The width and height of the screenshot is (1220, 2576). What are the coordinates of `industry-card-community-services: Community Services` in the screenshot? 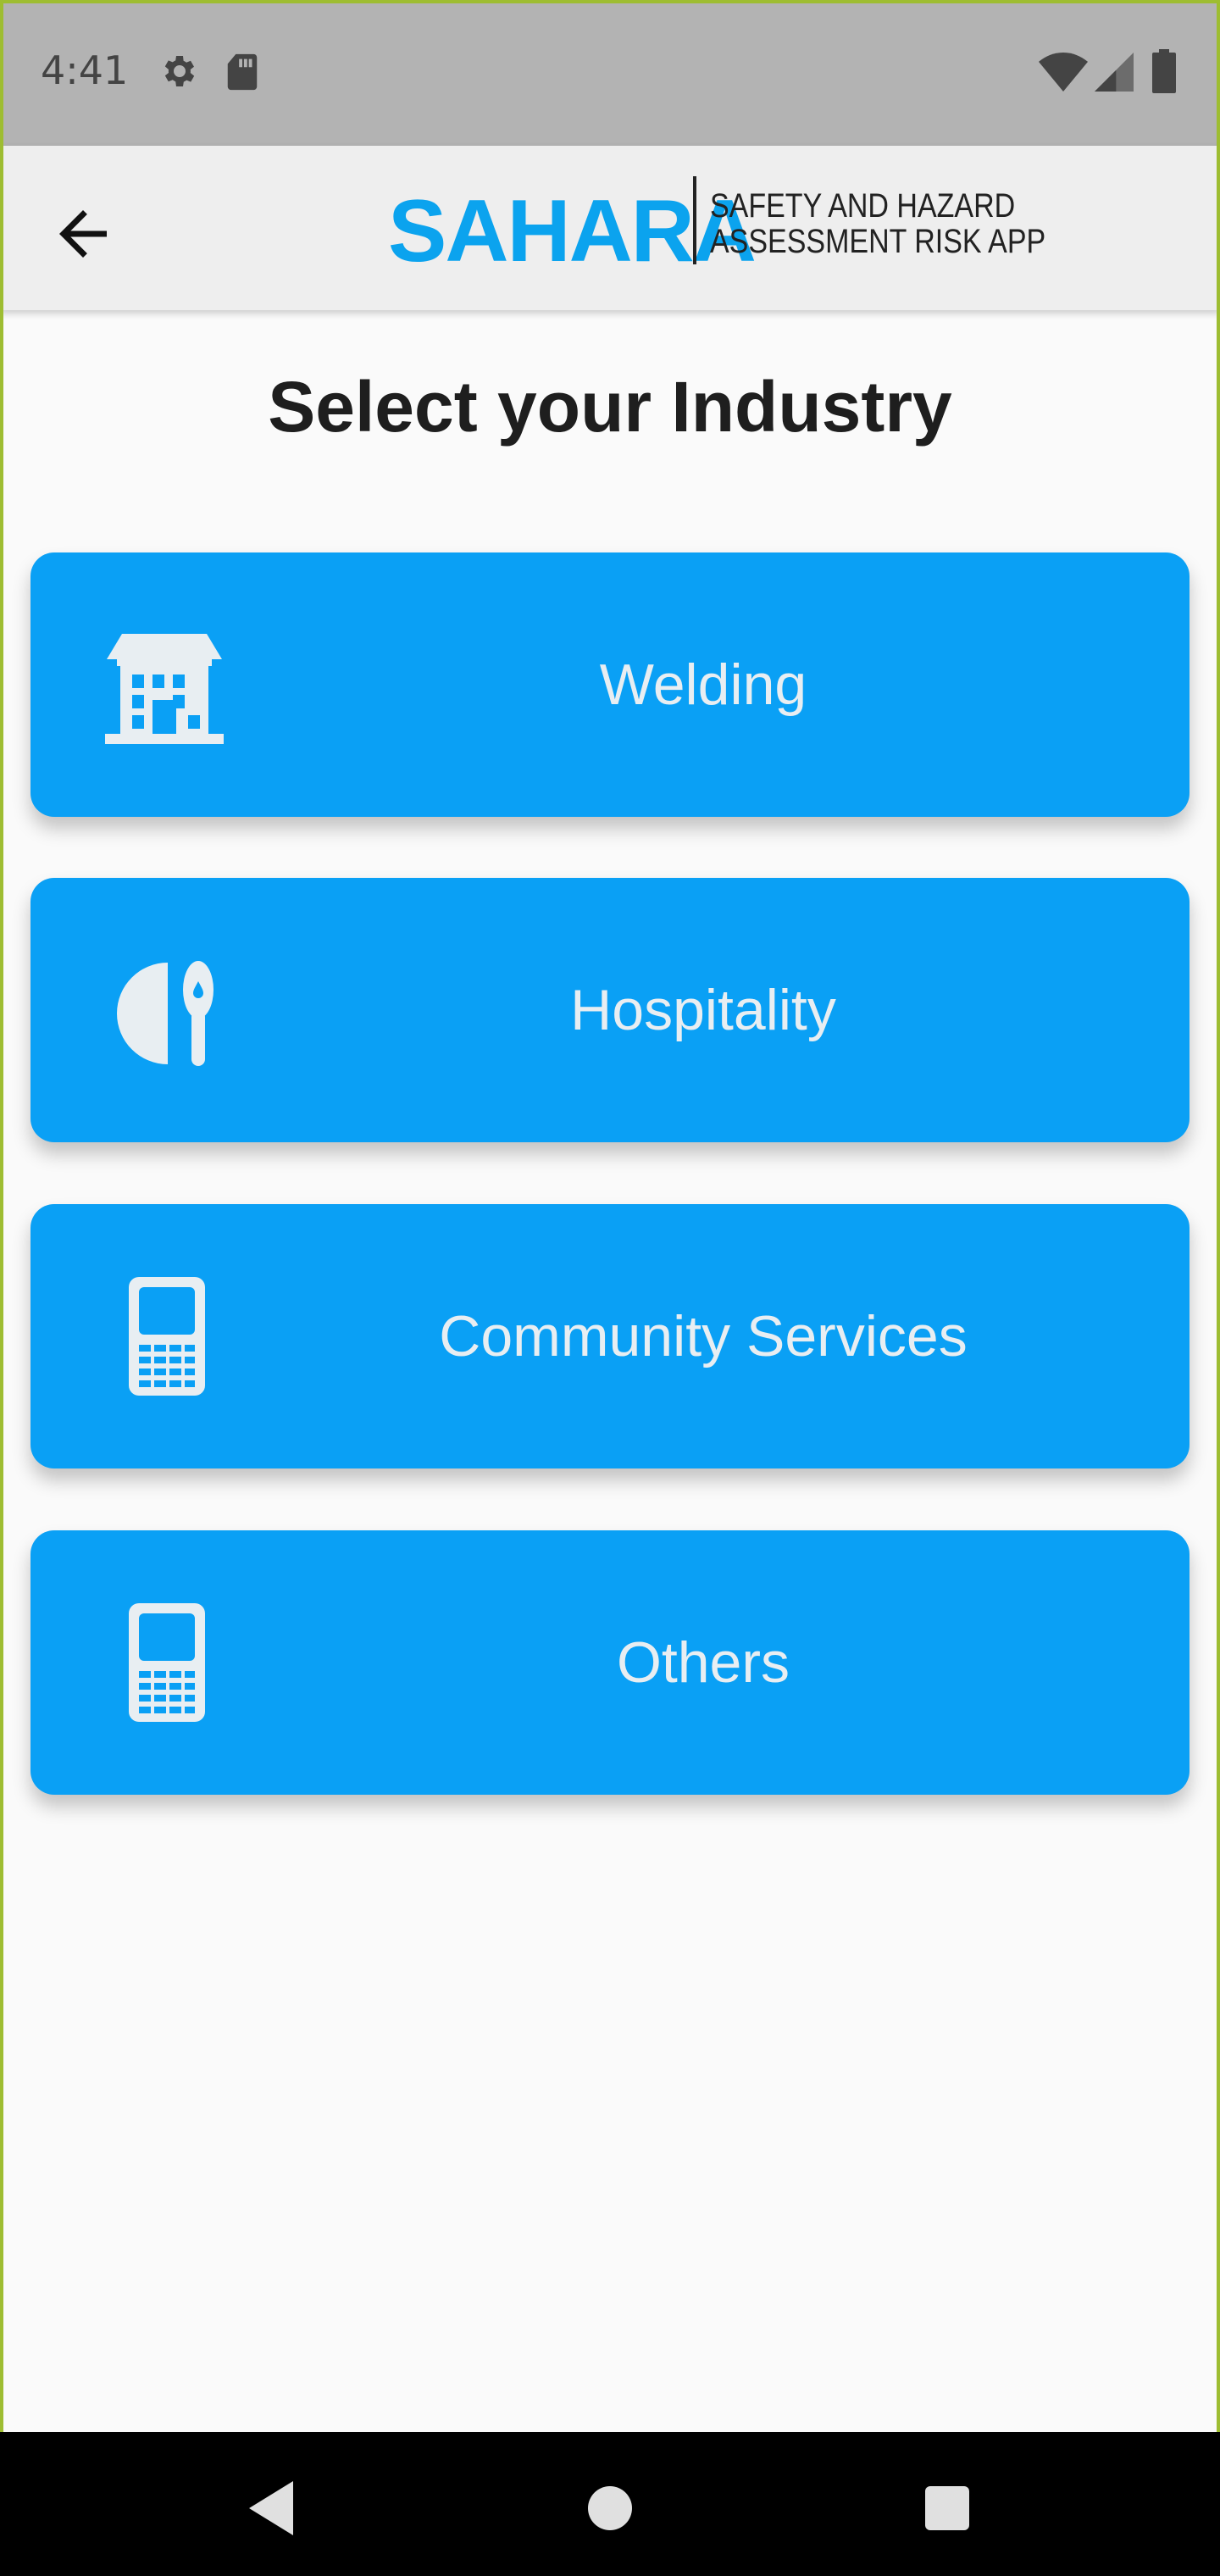 It's located at (610, 1336).